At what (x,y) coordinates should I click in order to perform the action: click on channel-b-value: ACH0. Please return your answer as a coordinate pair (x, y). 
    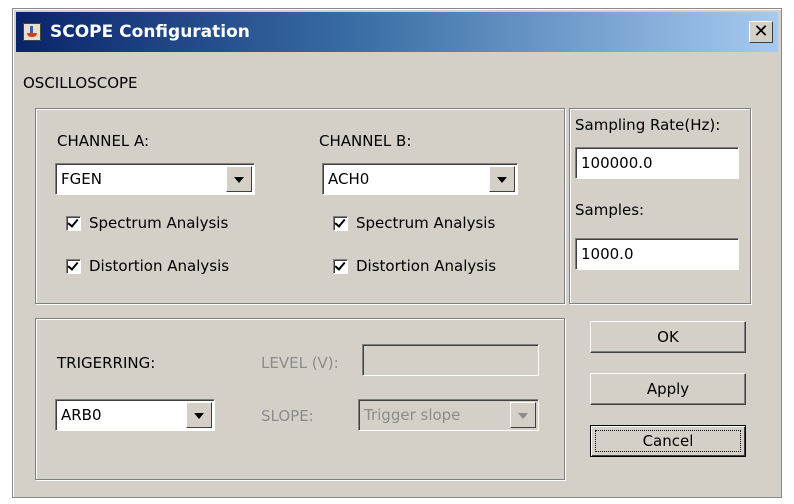
    Looking at the image, I should click on (349, 179).